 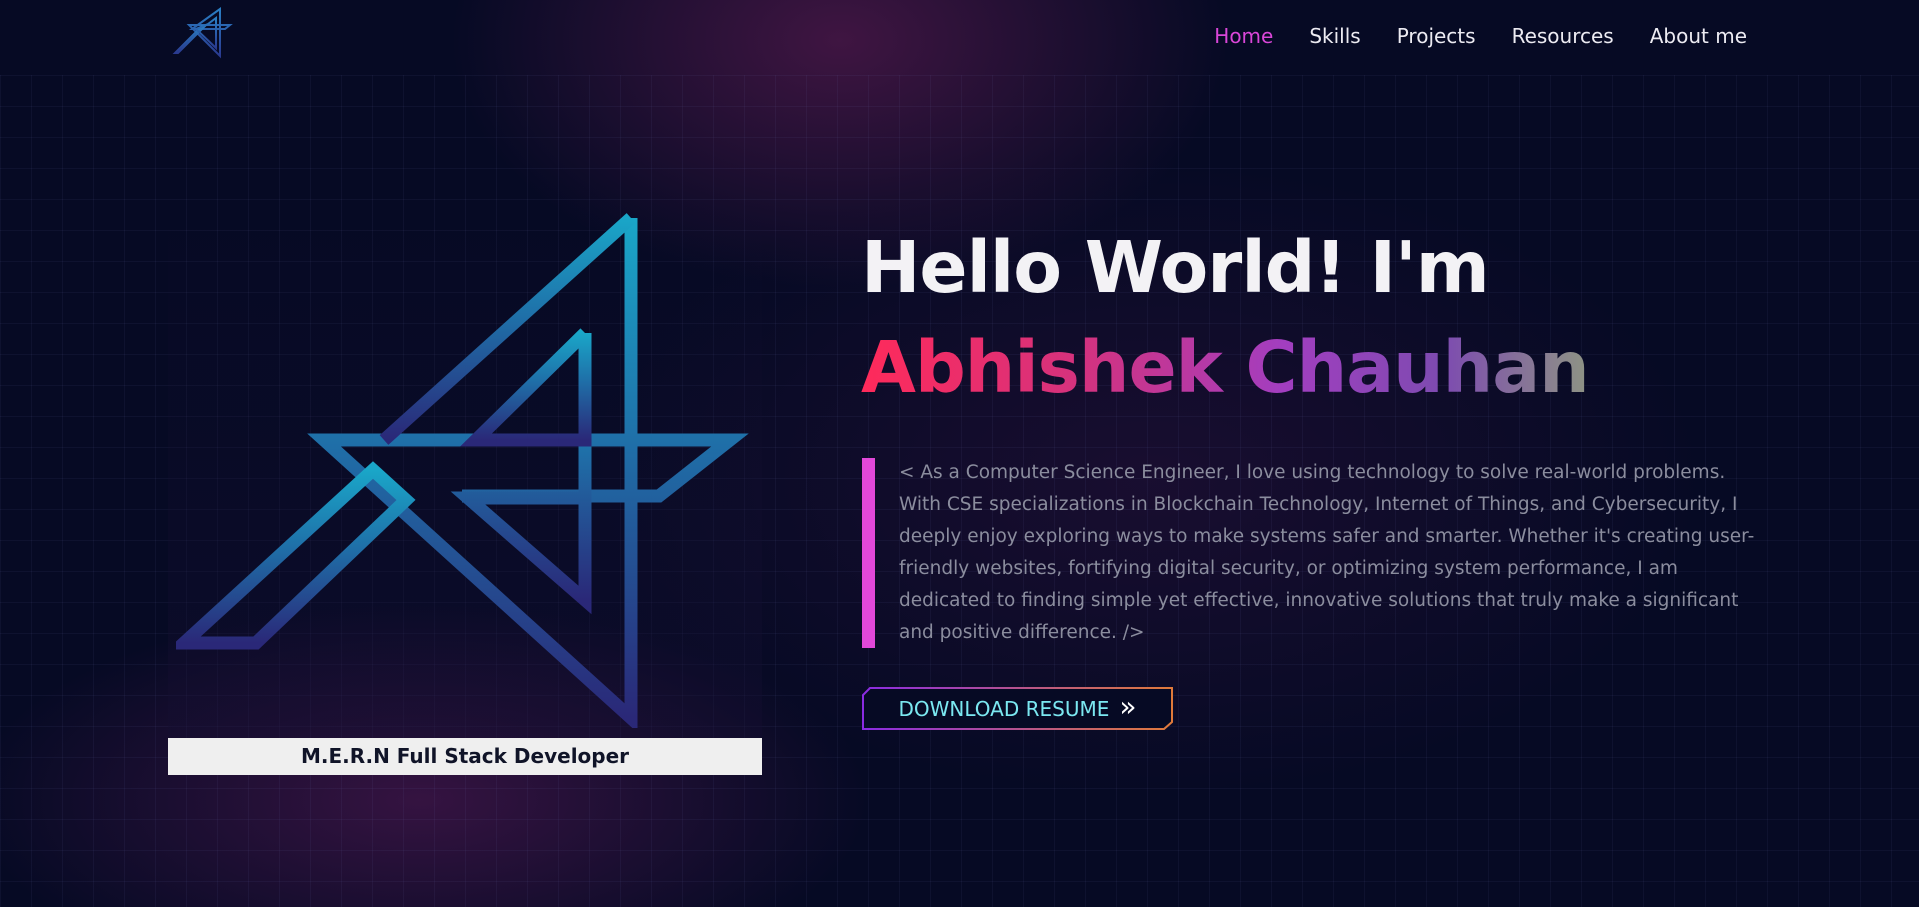 I want to click on bio-accent-bar, so click(x=868, y=553).